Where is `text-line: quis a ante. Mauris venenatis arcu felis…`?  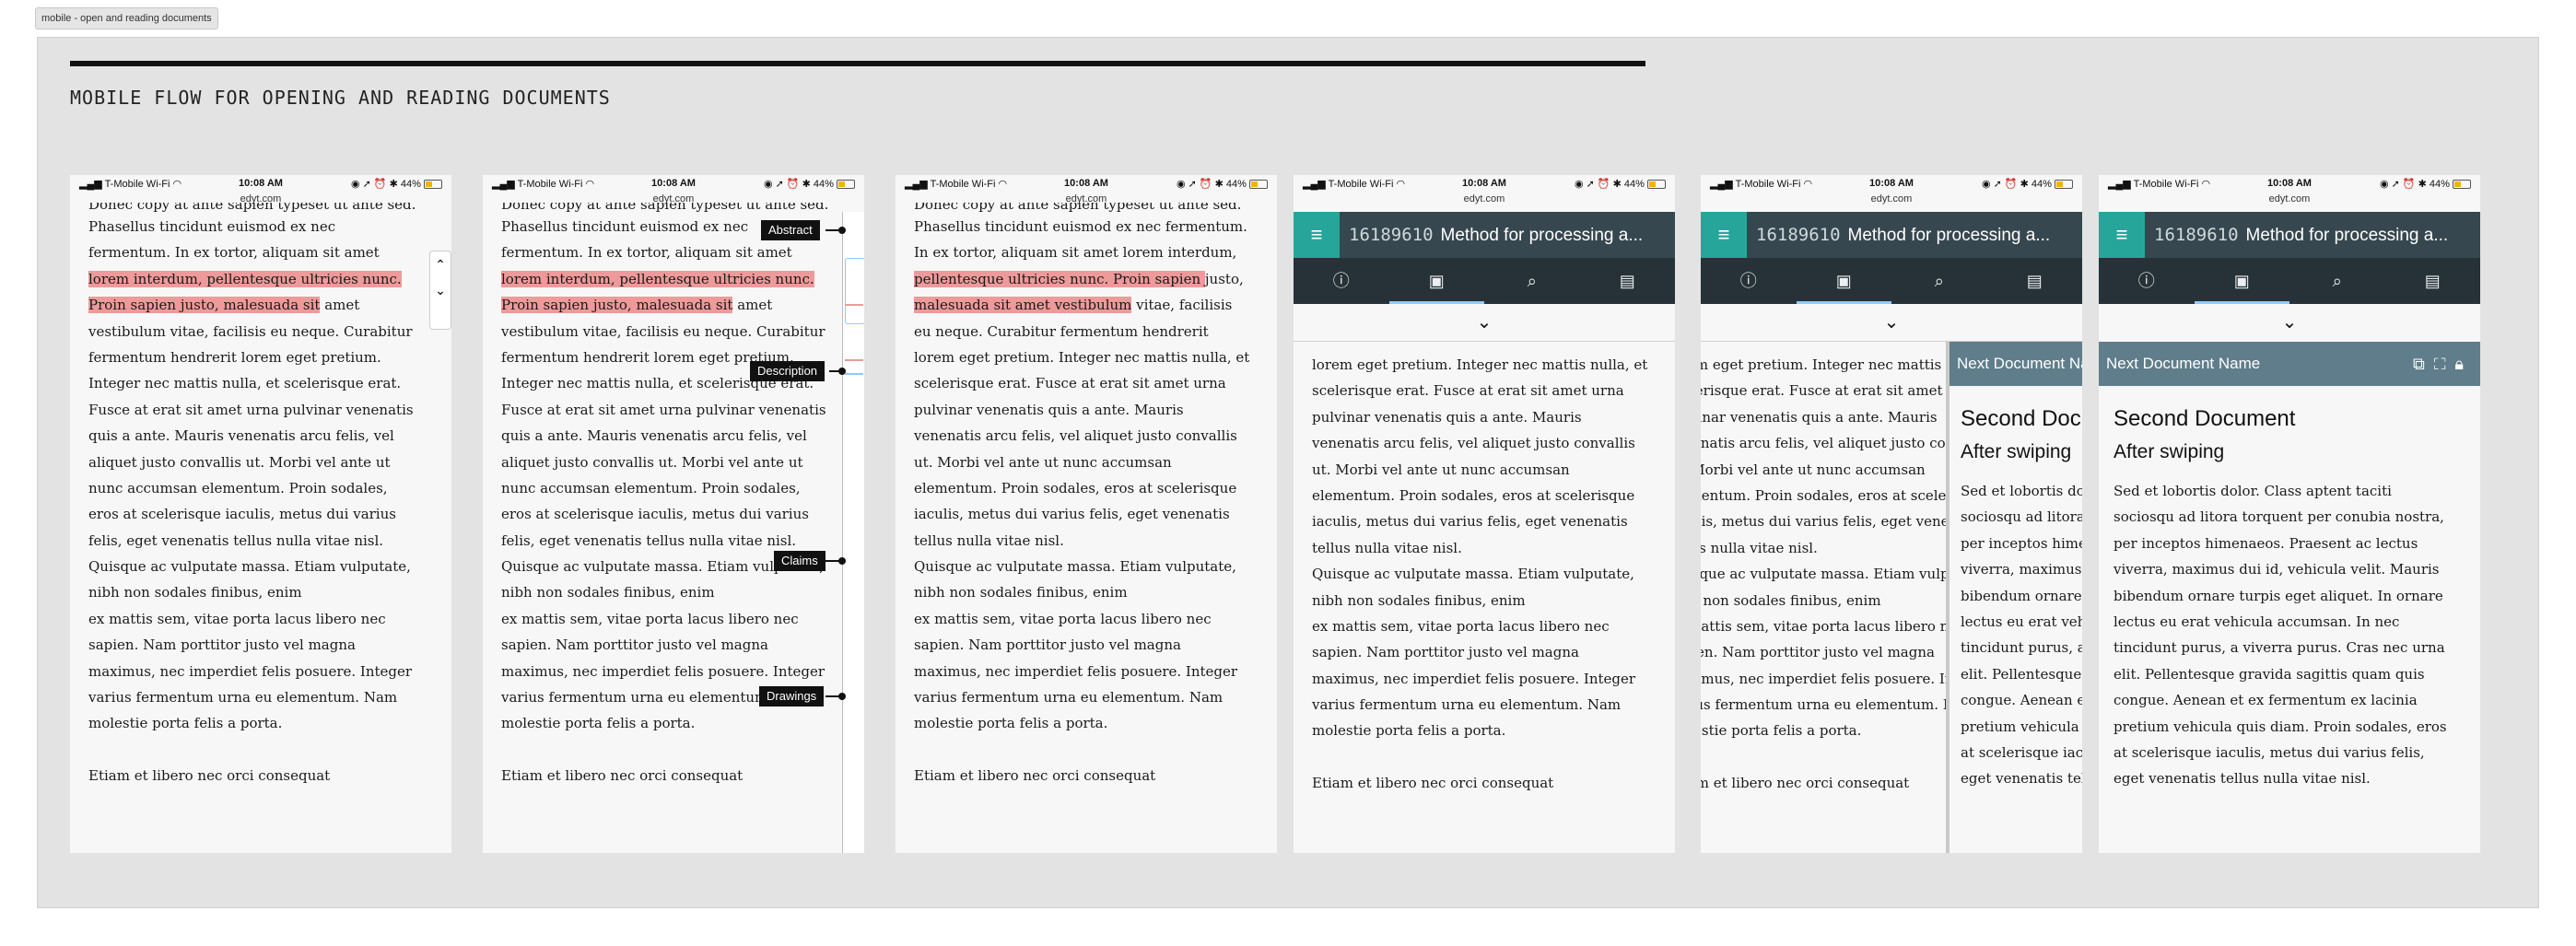
text-line: quis a ante. Mauris venenatis arcu felis… is located at coordinates (654, 436).